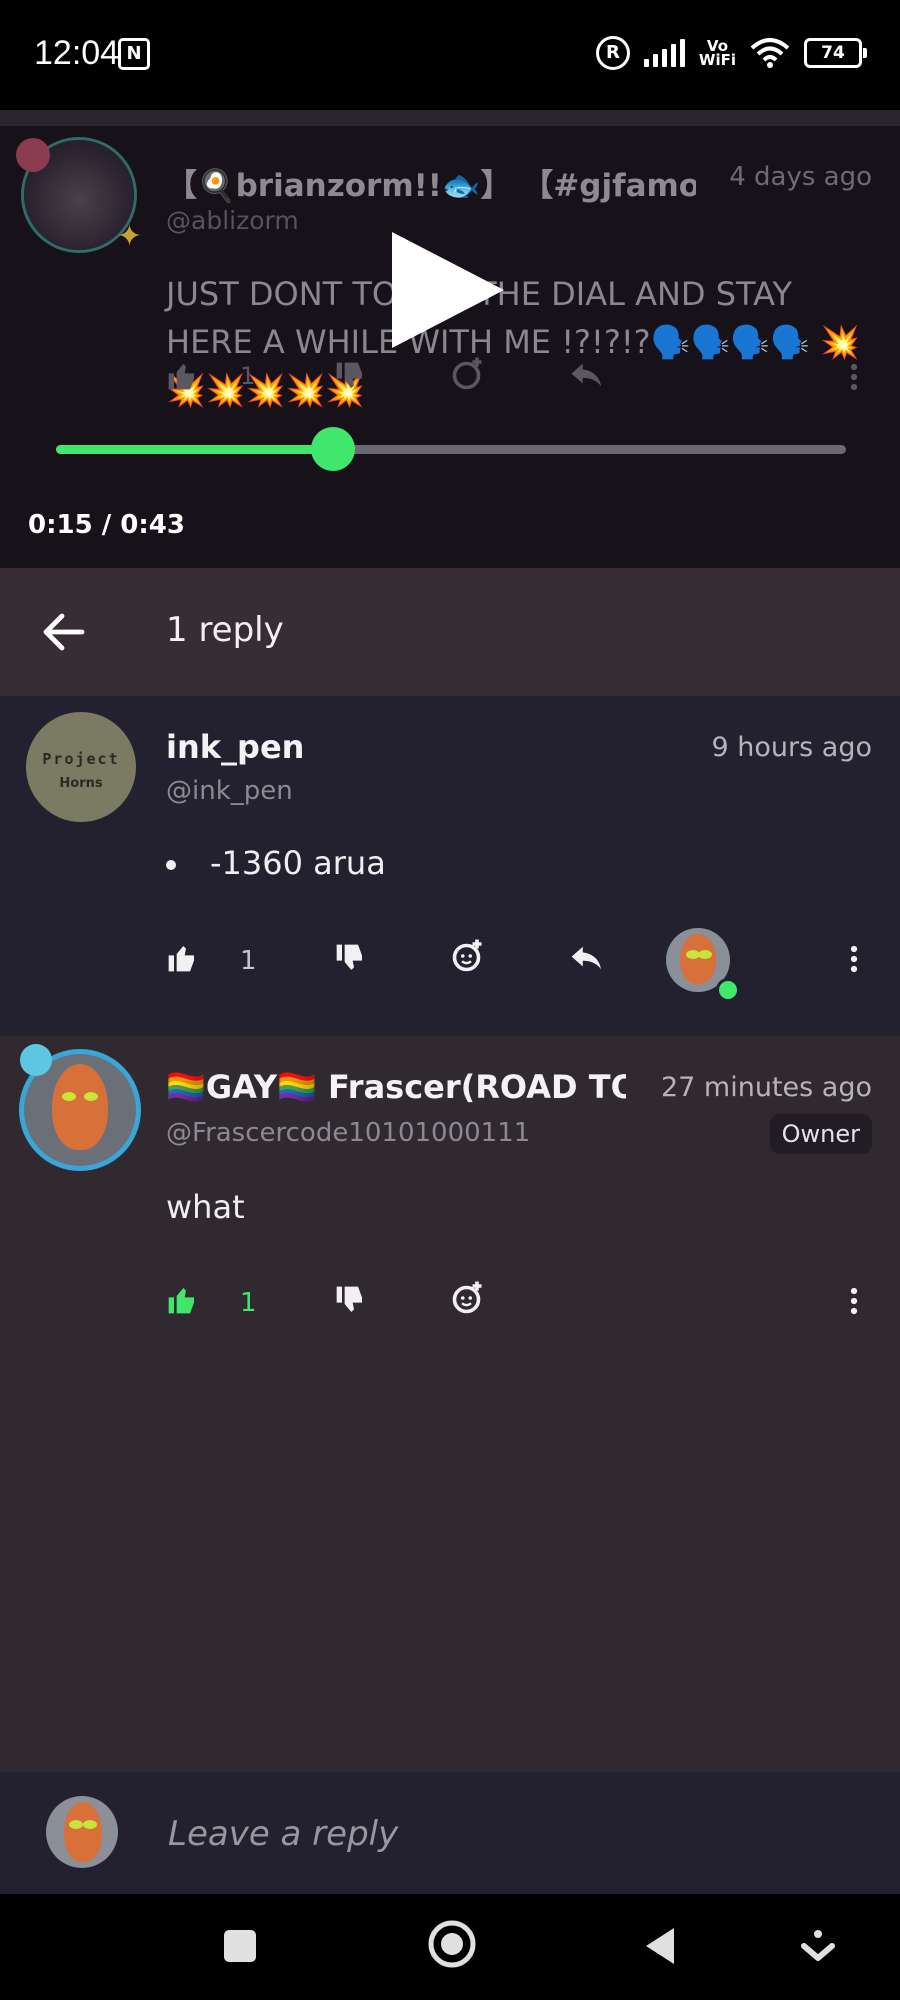 This screenshot has width=900, height=2000. I want to click on system-nav-bar, so click(450, 1947).